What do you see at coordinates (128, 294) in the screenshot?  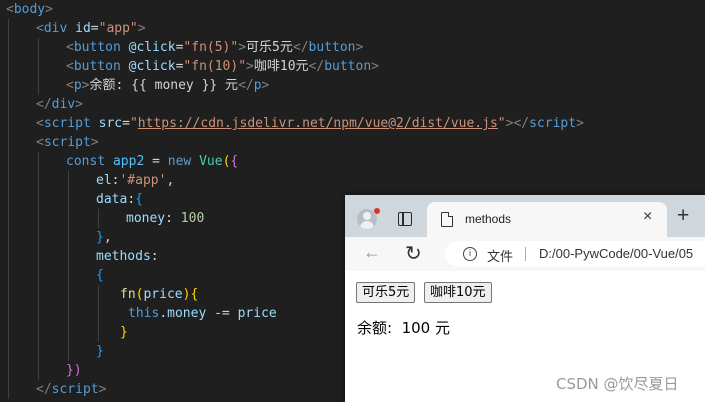 I see `code-token: fn` at bounding box center [128, 294].